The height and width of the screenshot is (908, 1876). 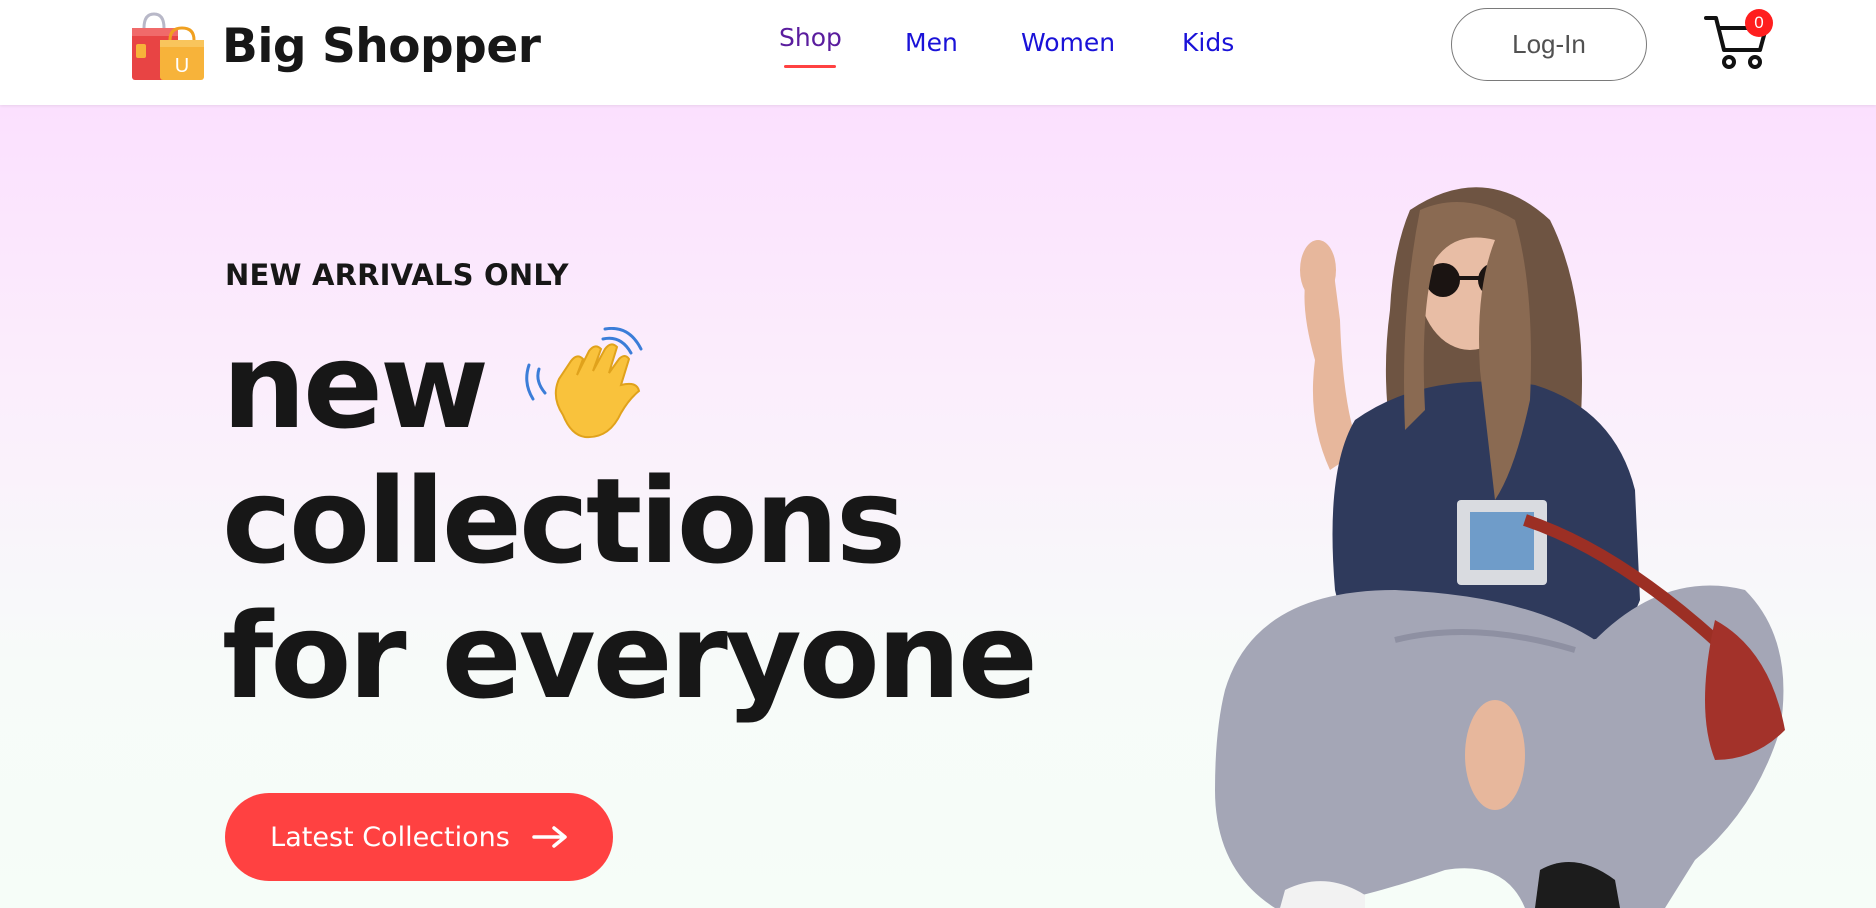 I want to click on nav-item-kids: Kids, so click(x=1208, y=42).